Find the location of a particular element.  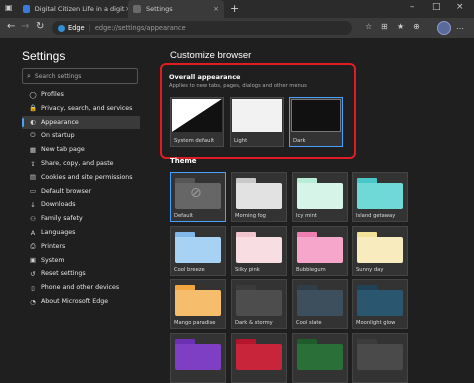

url-brand: Edge is located at coordinates (76, 28).